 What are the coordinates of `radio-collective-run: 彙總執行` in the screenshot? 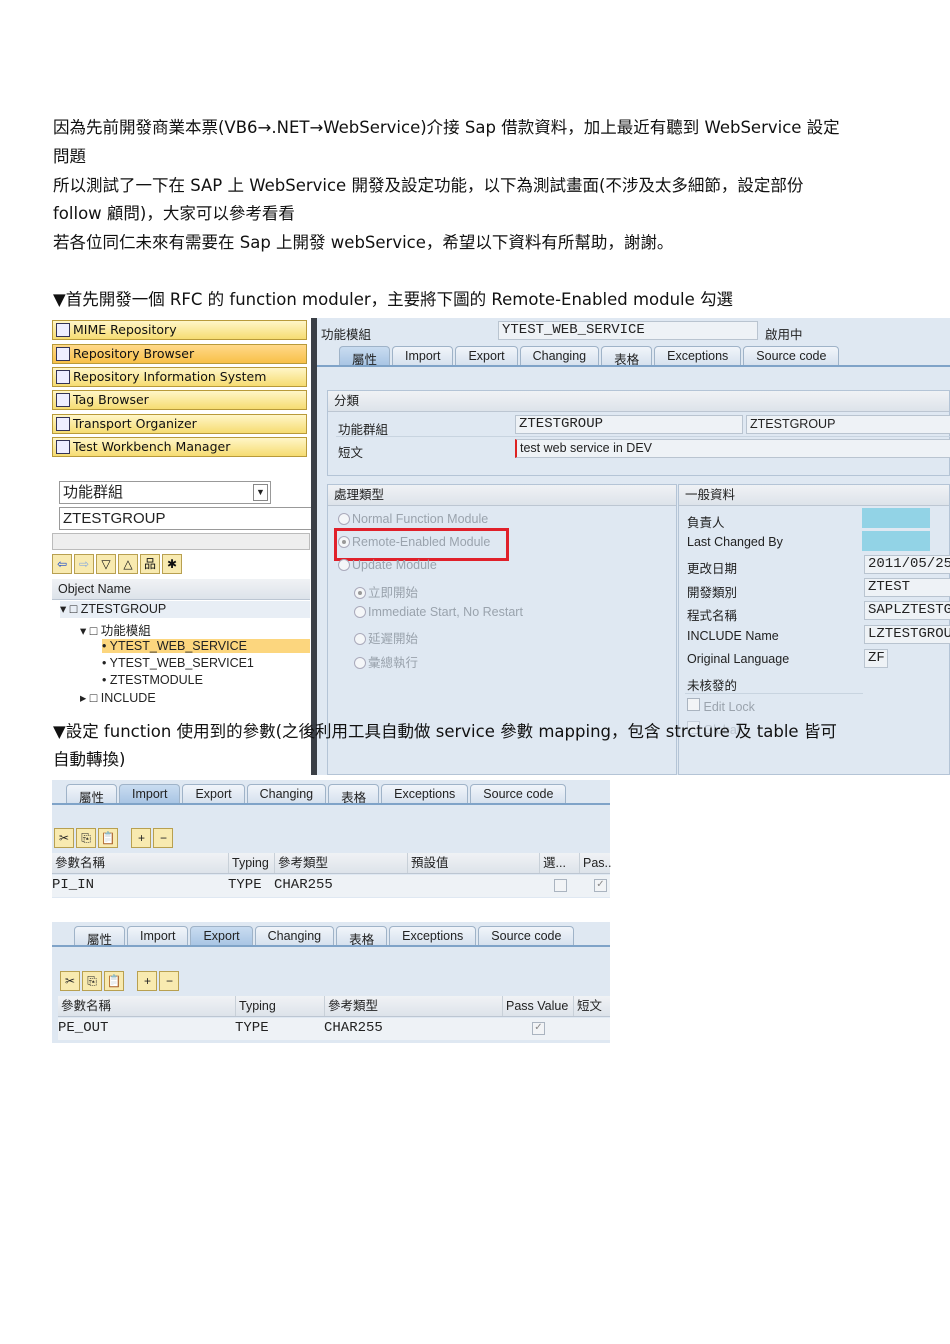 It's located at (386, 661).